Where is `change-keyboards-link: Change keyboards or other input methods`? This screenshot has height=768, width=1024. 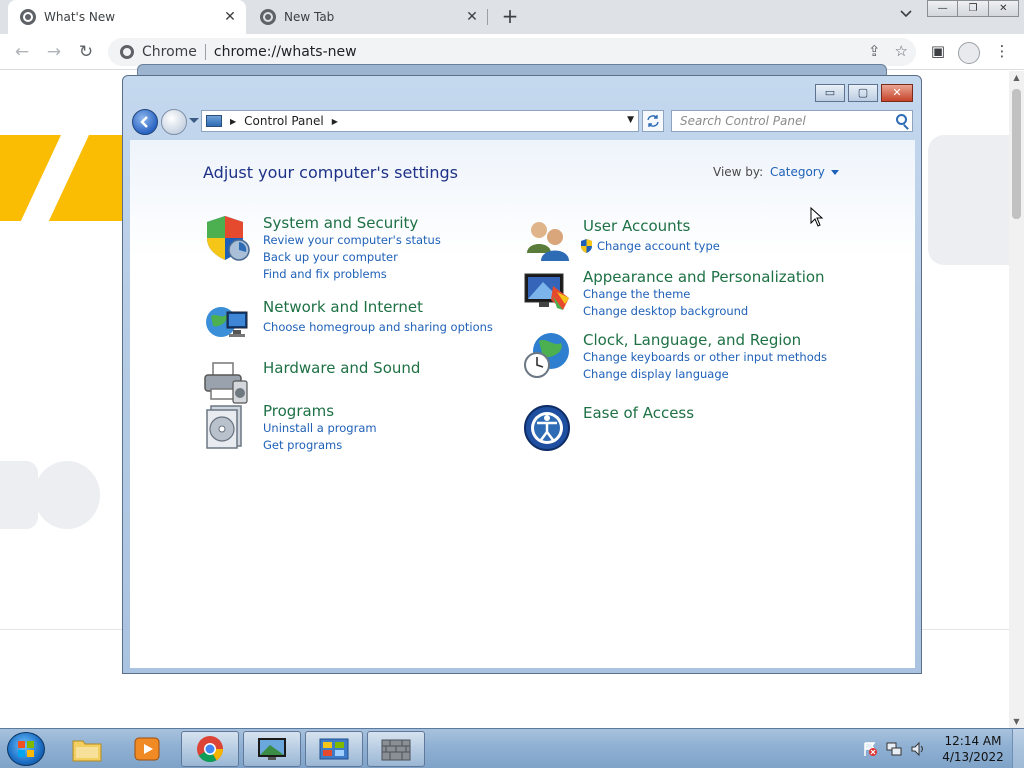 change-keyboards-link: Change keyboards or other input methods is located at coordinates (705, 357).